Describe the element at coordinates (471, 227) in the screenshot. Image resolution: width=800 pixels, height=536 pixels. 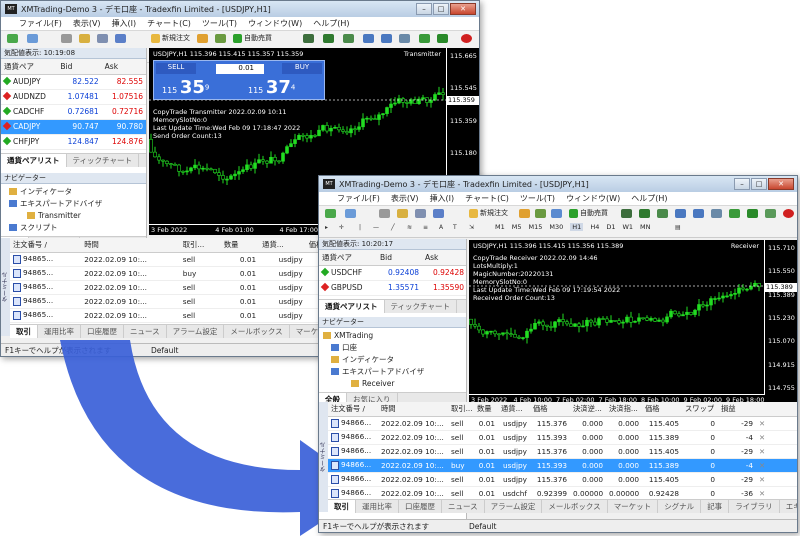
I see `arrow-tool-icon: ⇲` at that location.